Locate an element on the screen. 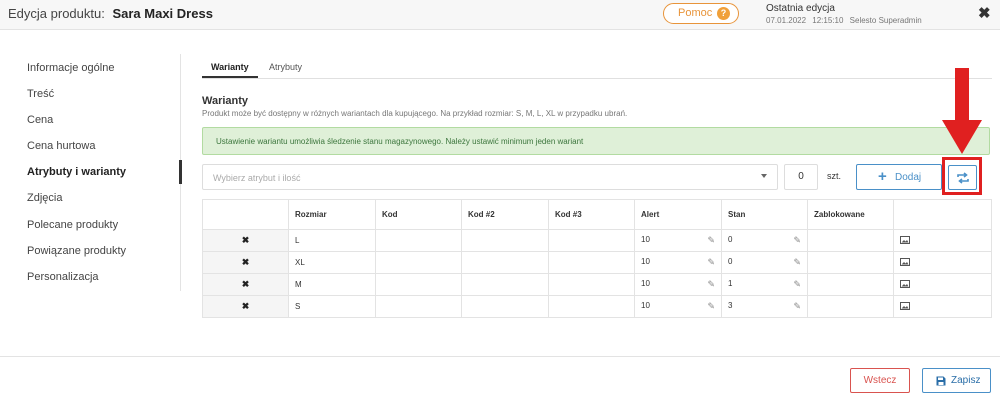 The width and height of the screenshot is (1000, 402). cell-size: XL is located at coordinates (332, 262).